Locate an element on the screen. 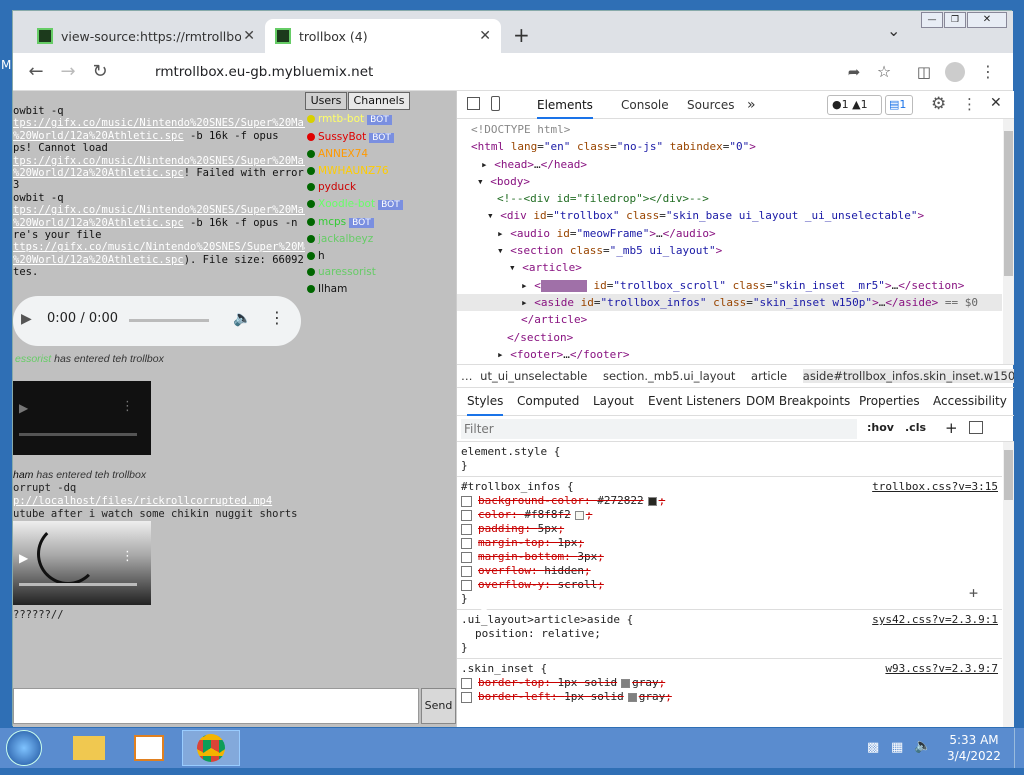 This screenshot has height=775, width=1024. elements-scrollbar is located at coordinates (1008, 241).